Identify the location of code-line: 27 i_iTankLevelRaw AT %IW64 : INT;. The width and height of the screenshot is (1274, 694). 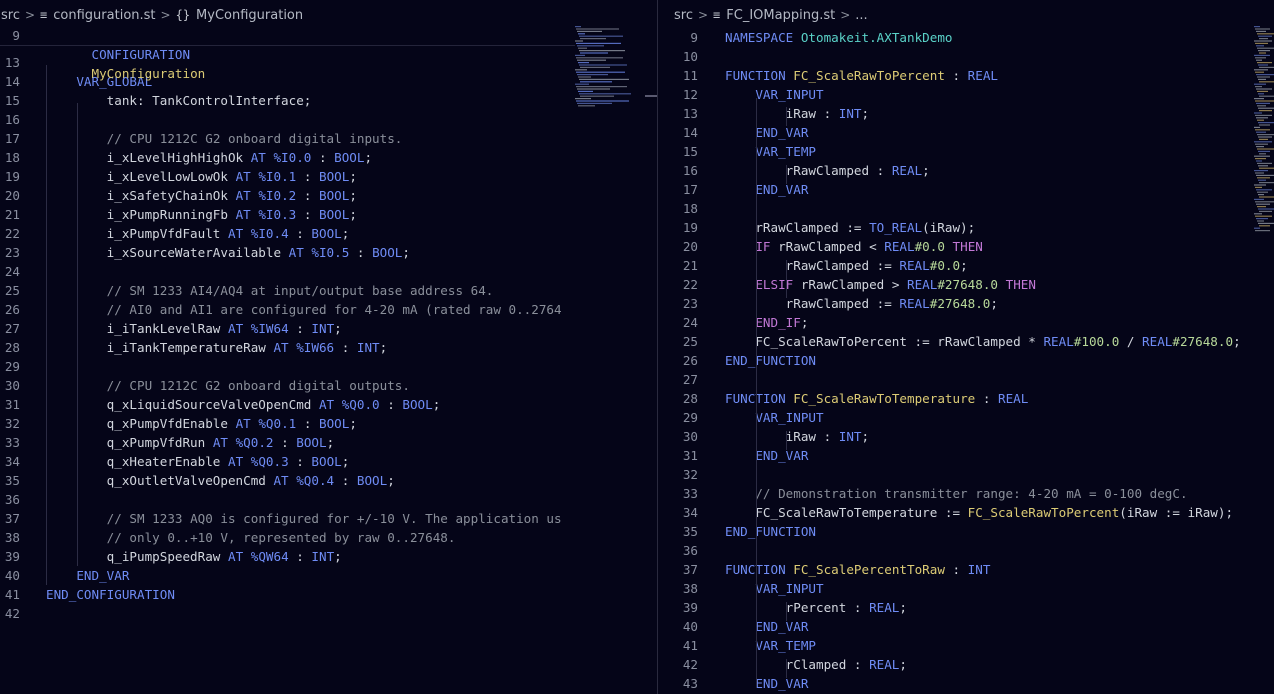
(328, 328).